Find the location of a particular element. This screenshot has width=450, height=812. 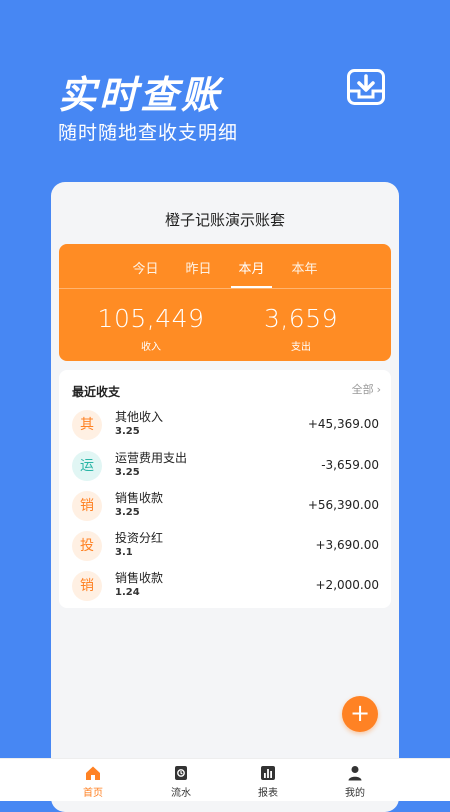

tab-mine-label: 我的 is located at coordinates (355, 793).